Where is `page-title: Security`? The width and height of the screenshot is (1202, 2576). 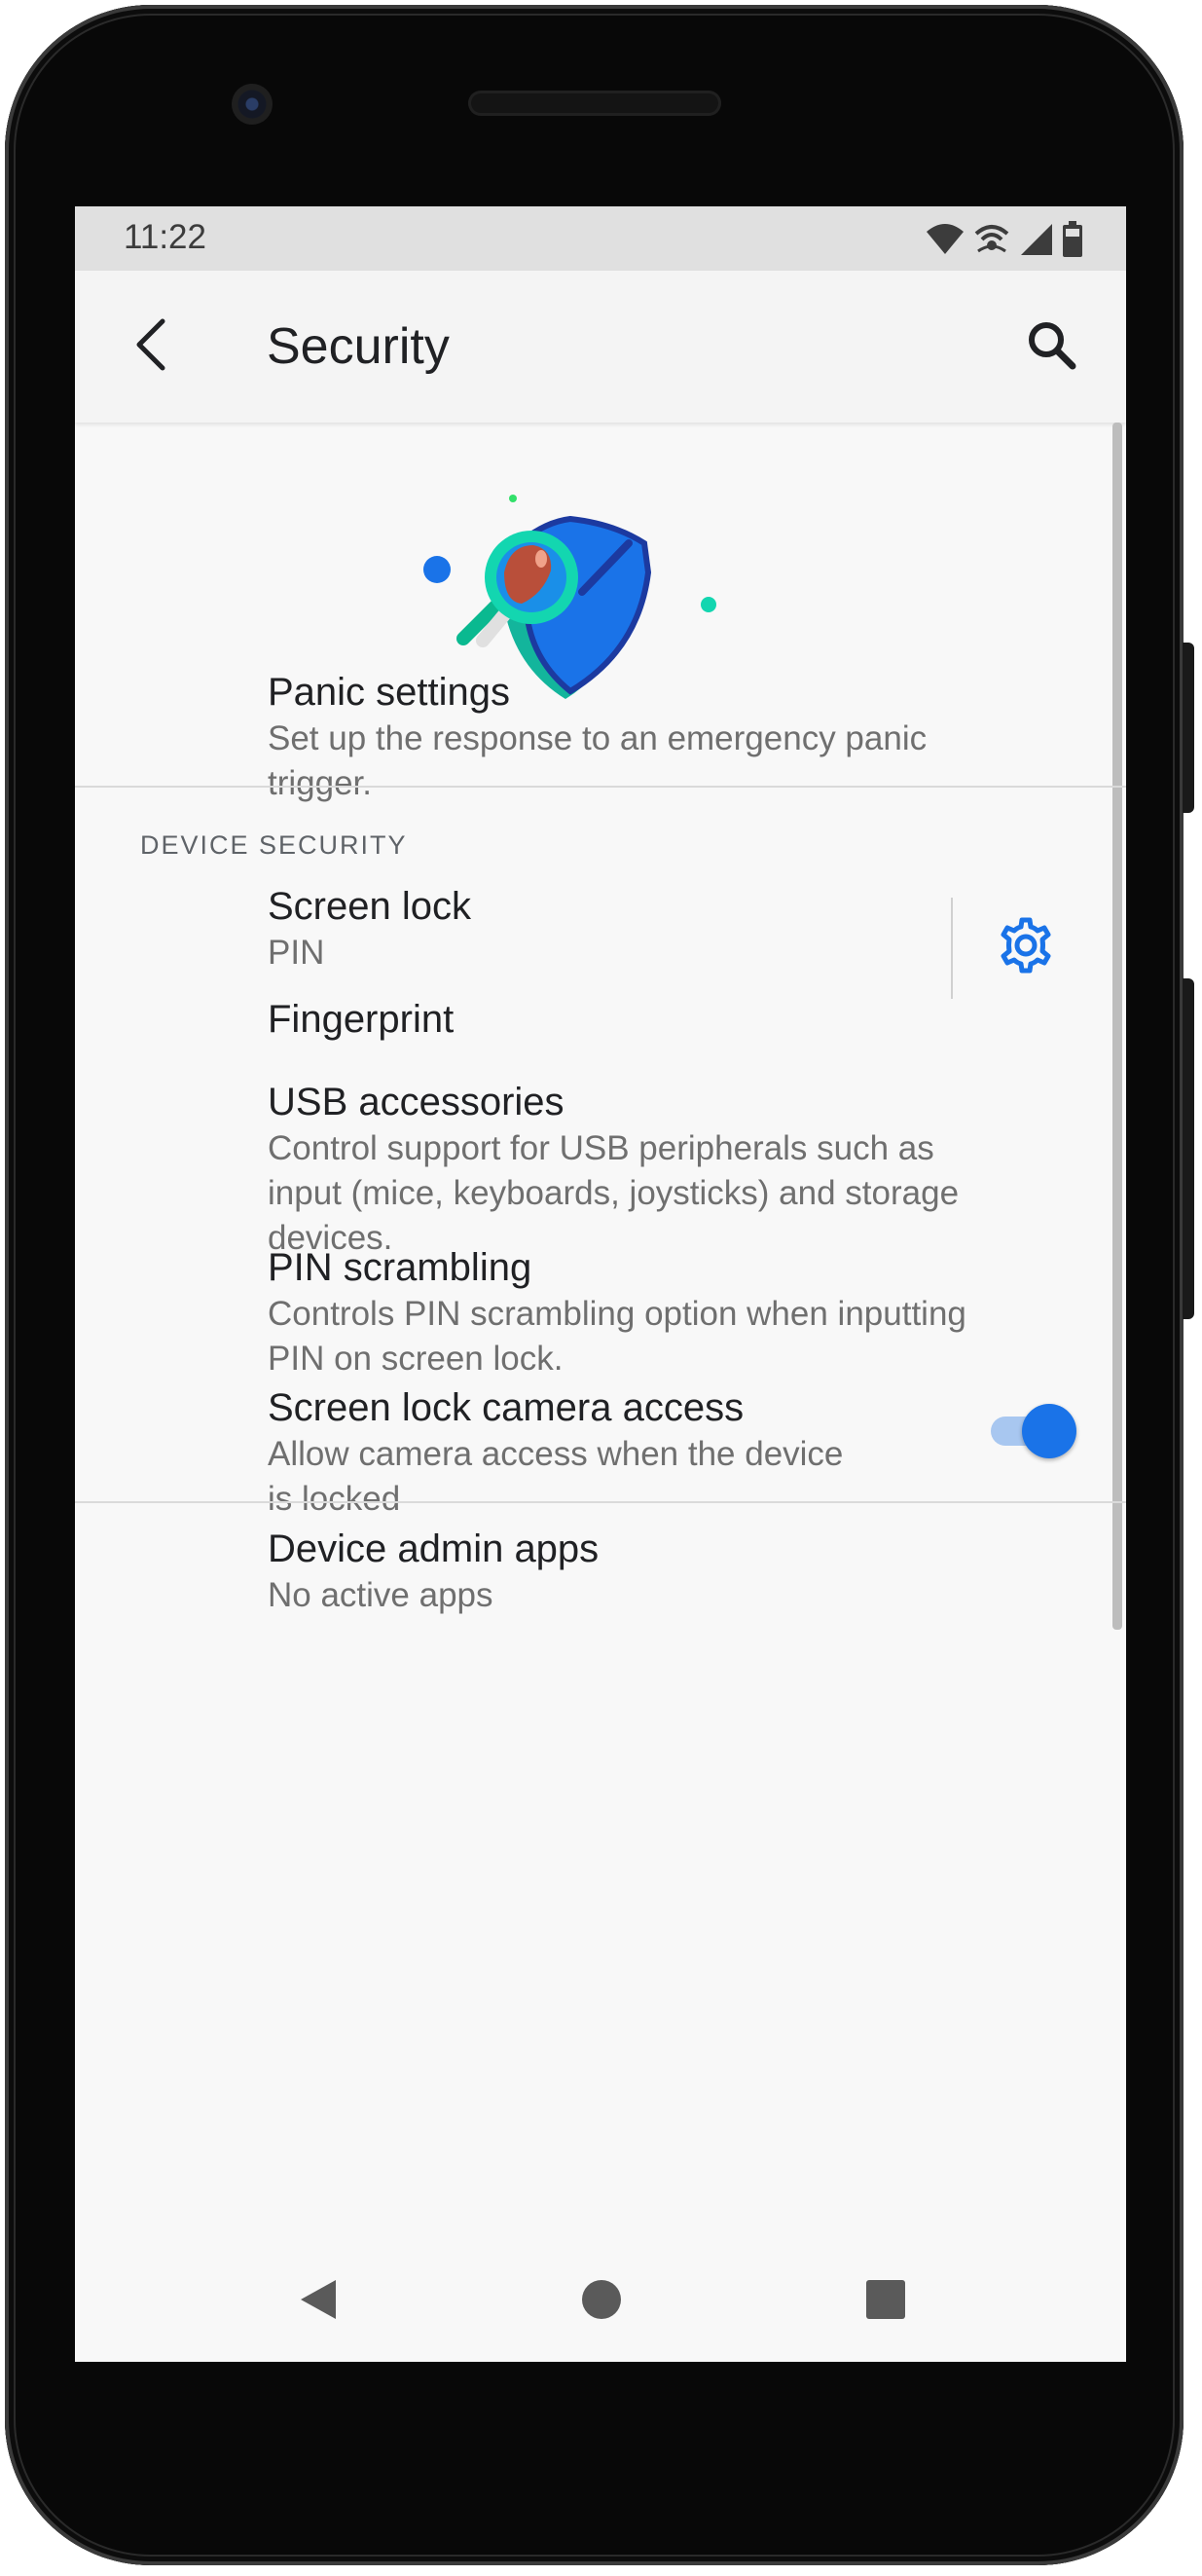 page-title: Security is located at coordinates (358, 346).